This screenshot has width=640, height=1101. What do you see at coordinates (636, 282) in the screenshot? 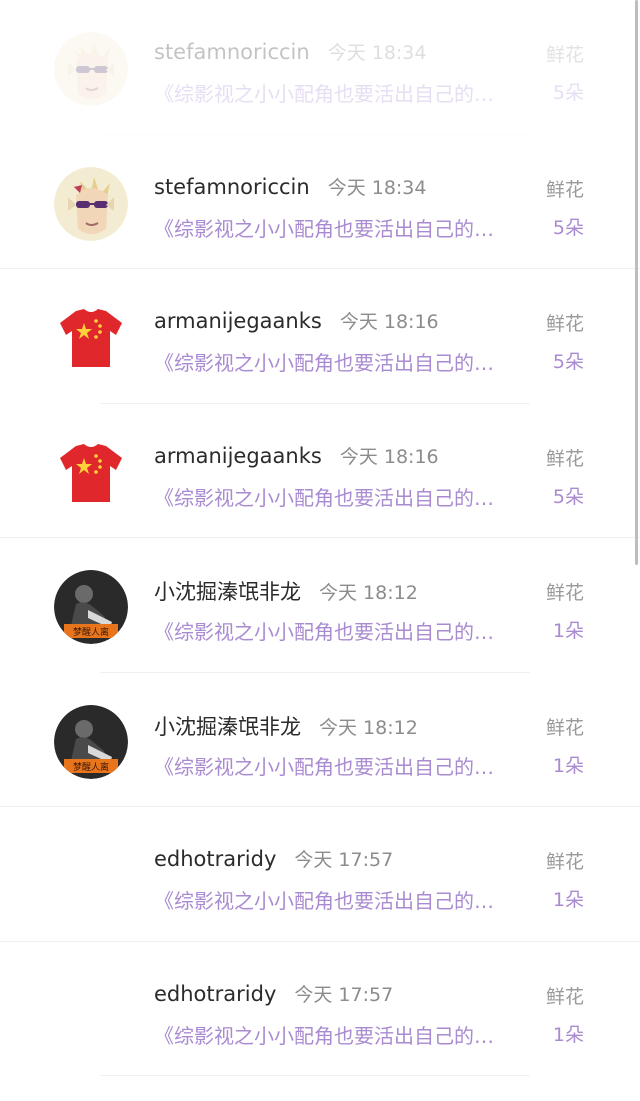
I see `scrollbar` at bounding box center [636, 282].